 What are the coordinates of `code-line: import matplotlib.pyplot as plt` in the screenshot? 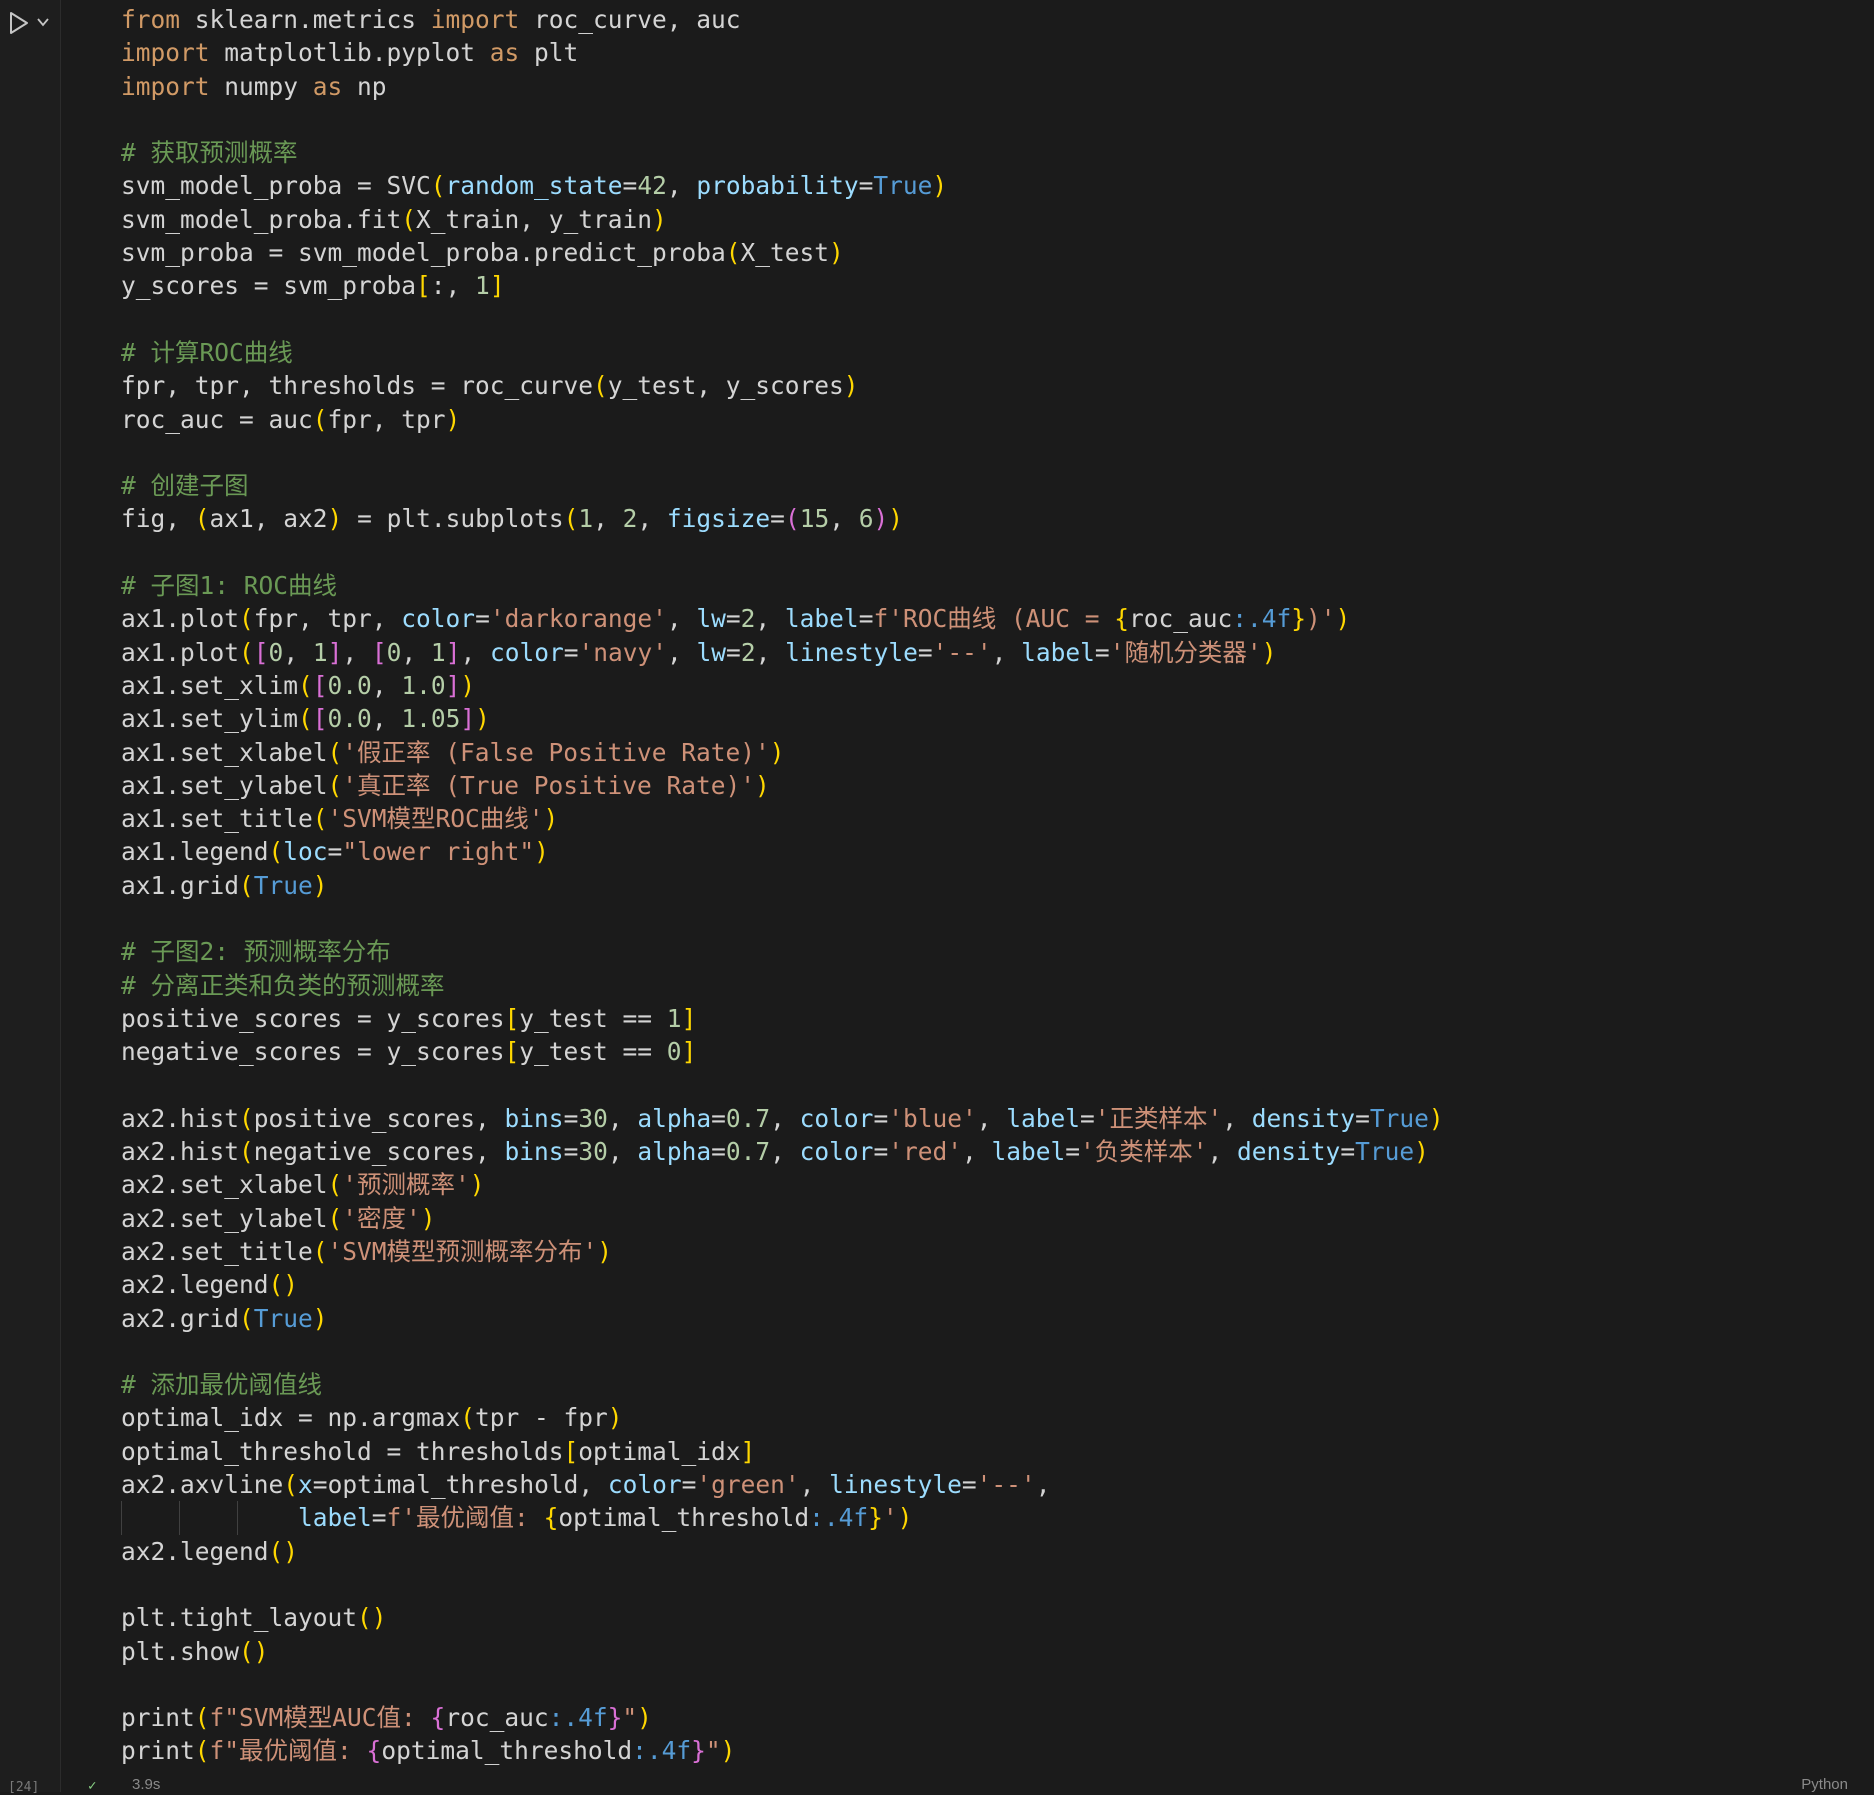 It's located at (987, 52).